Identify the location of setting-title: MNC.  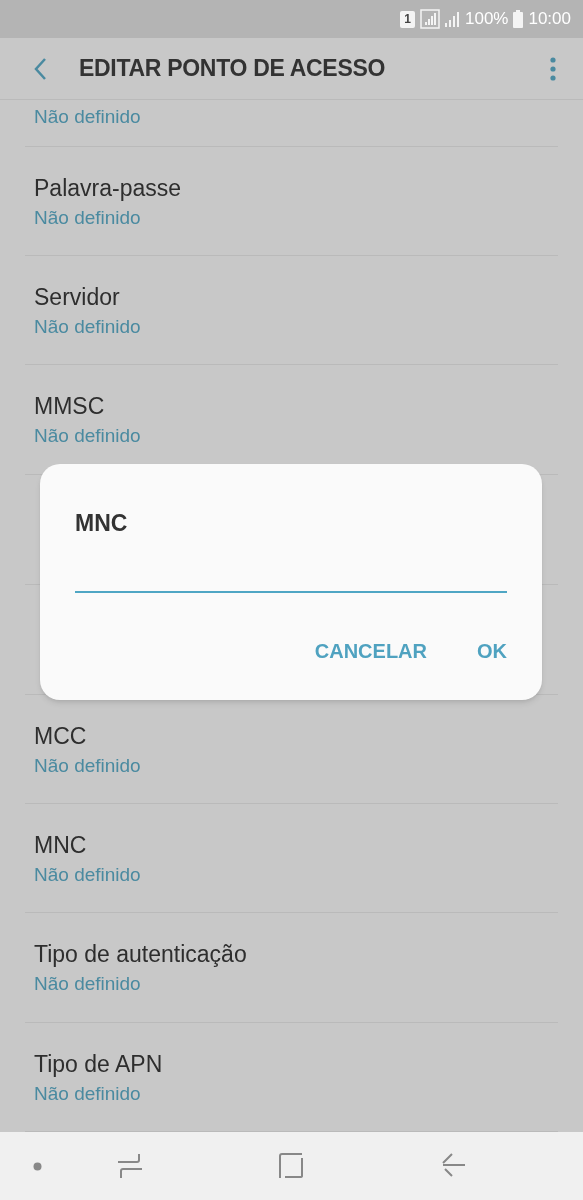
(60, 845).